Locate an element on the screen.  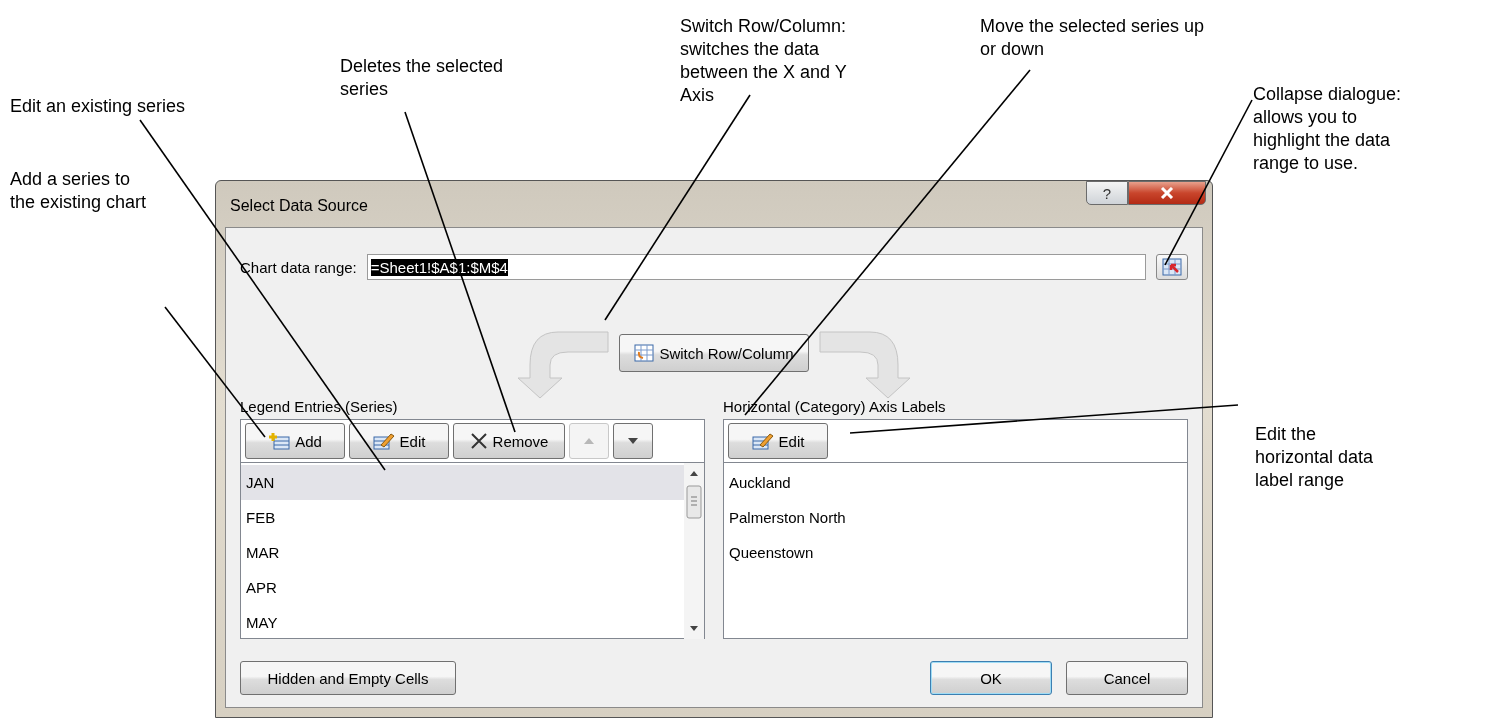
down-triangle-icon is located at coordinates (633, 441).